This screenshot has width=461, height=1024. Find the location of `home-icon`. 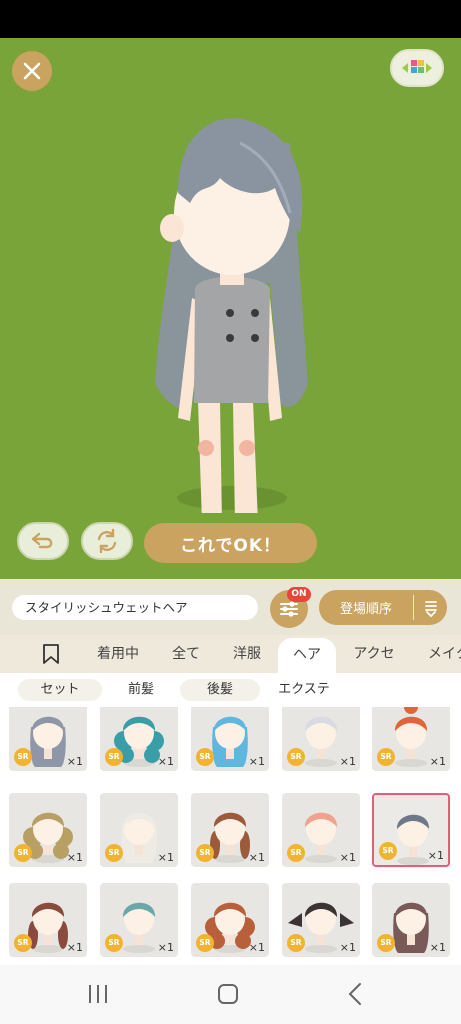

home-icon is located at coordinates (228, 994).